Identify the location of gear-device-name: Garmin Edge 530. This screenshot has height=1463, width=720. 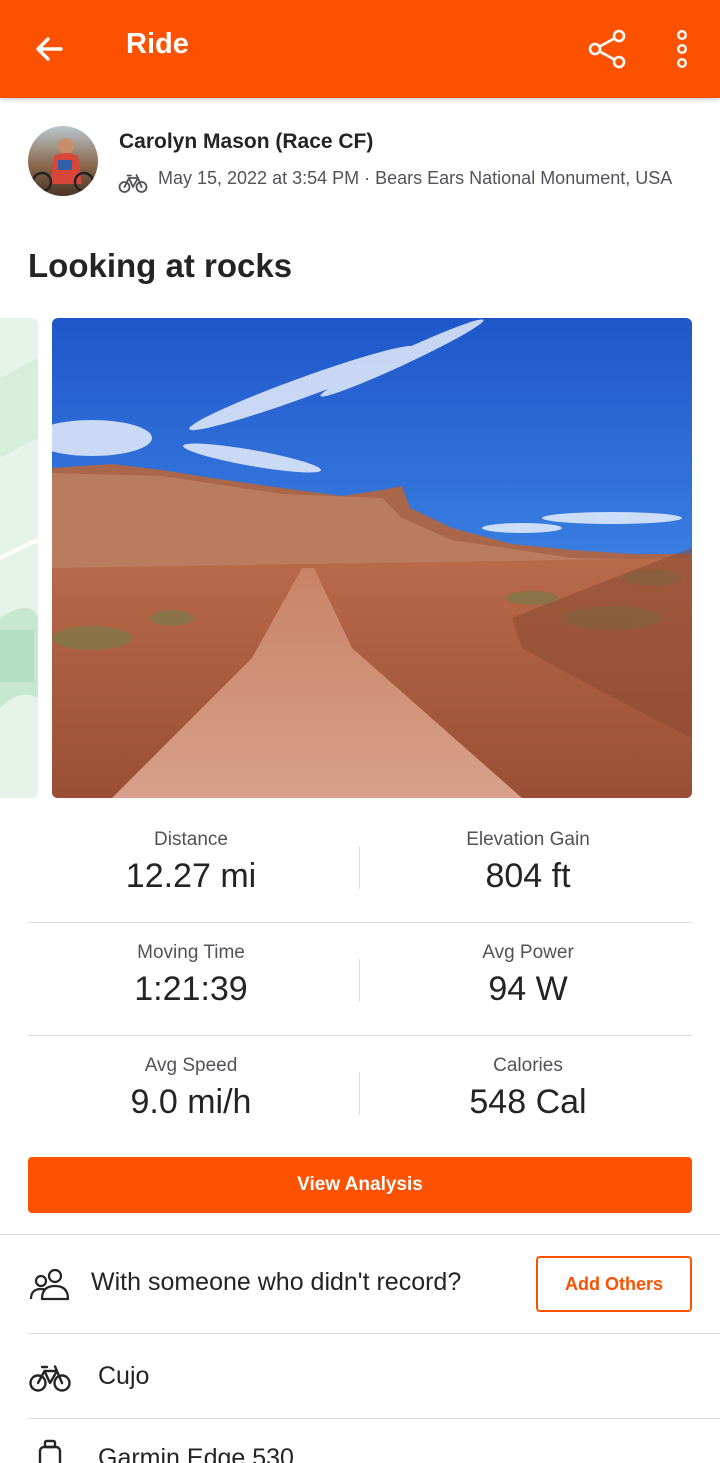
(196, 1453).